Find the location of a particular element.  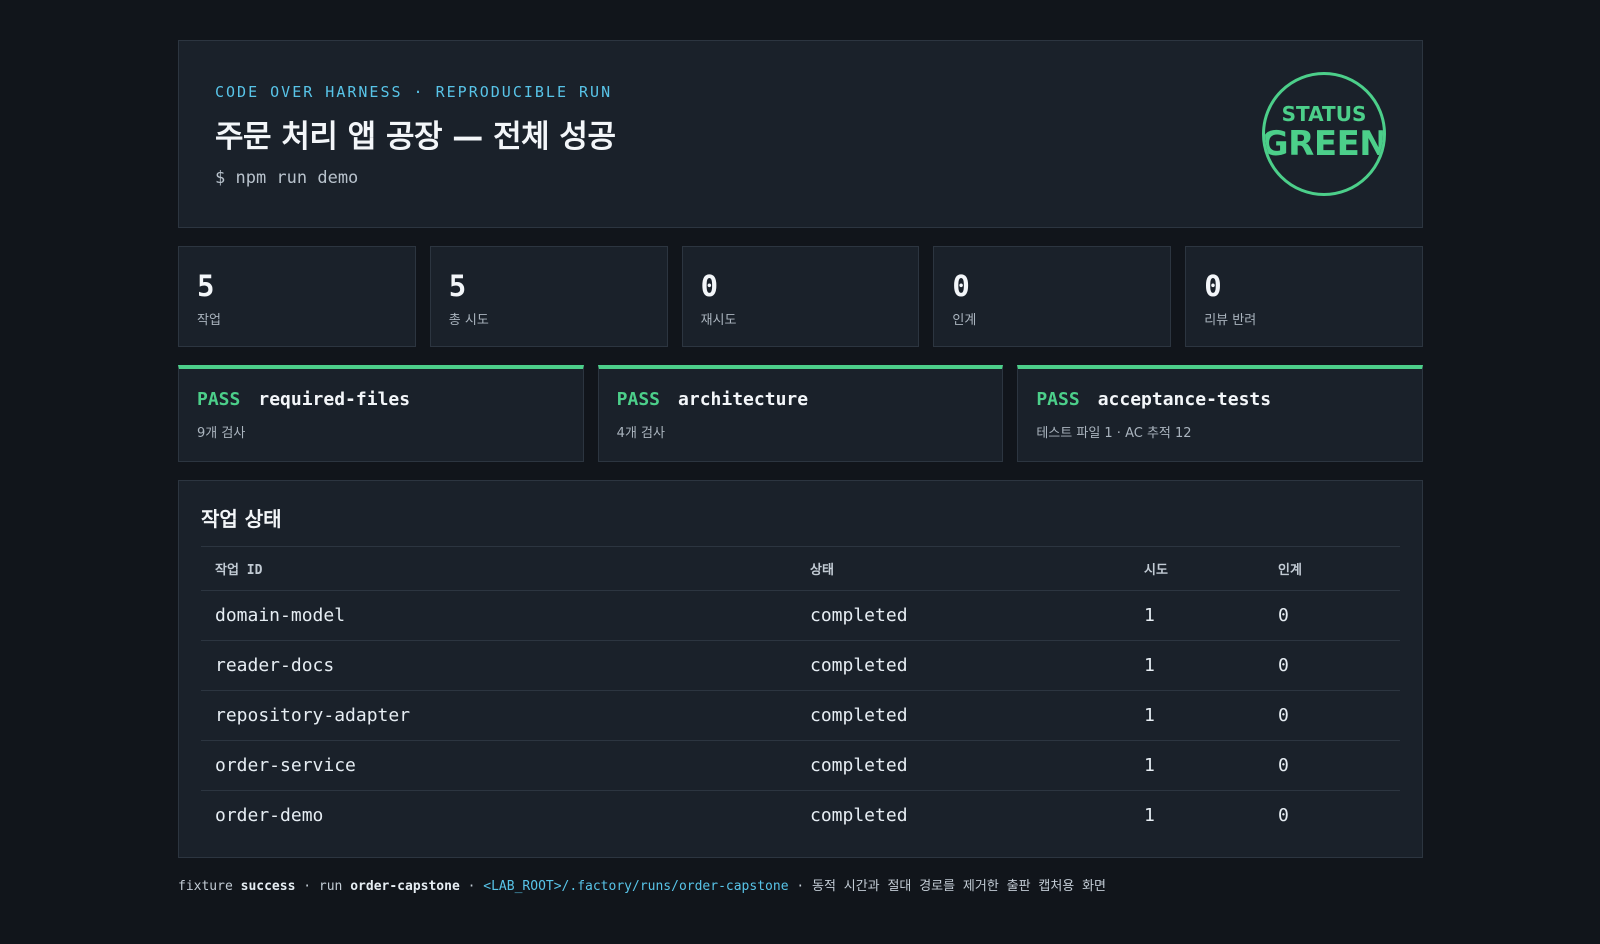

run-value: order-capstone is located at coordinates (405, 886).